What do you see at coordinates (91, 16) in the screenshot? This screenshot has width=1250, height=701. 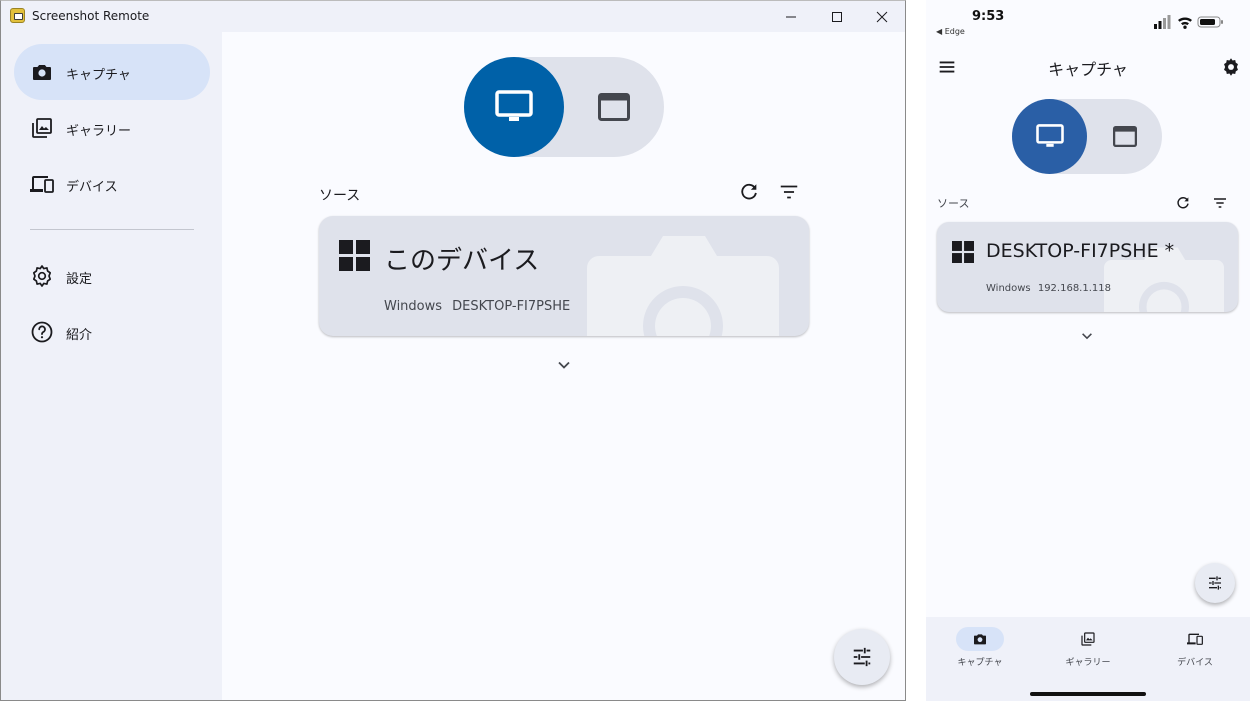 I see `window-title: Screenshot Remote` at bounding box center [91, 16].